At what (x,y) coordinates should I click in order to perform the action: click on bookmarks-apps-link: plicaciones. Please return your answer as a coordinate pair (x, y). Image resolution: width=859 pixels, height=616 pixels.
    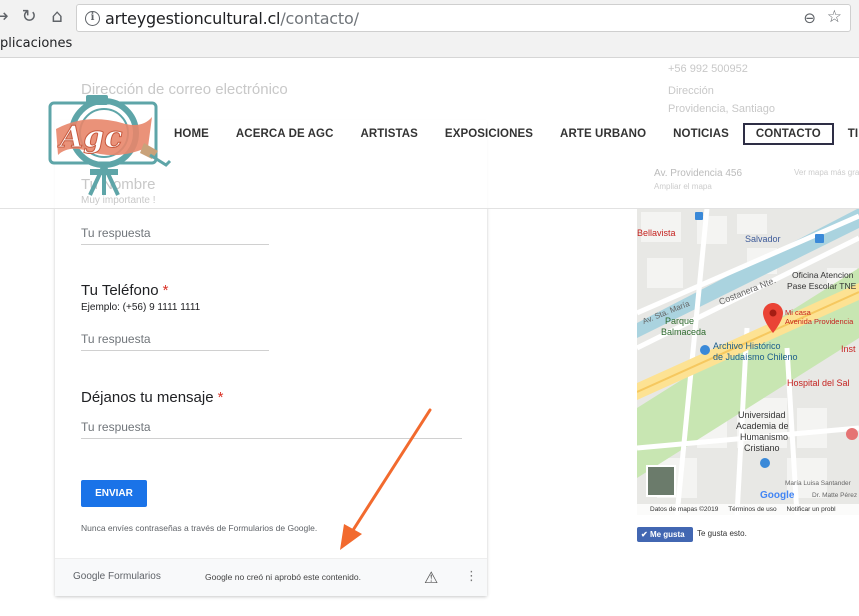
    Looking at the image, I should click on (36, 43).